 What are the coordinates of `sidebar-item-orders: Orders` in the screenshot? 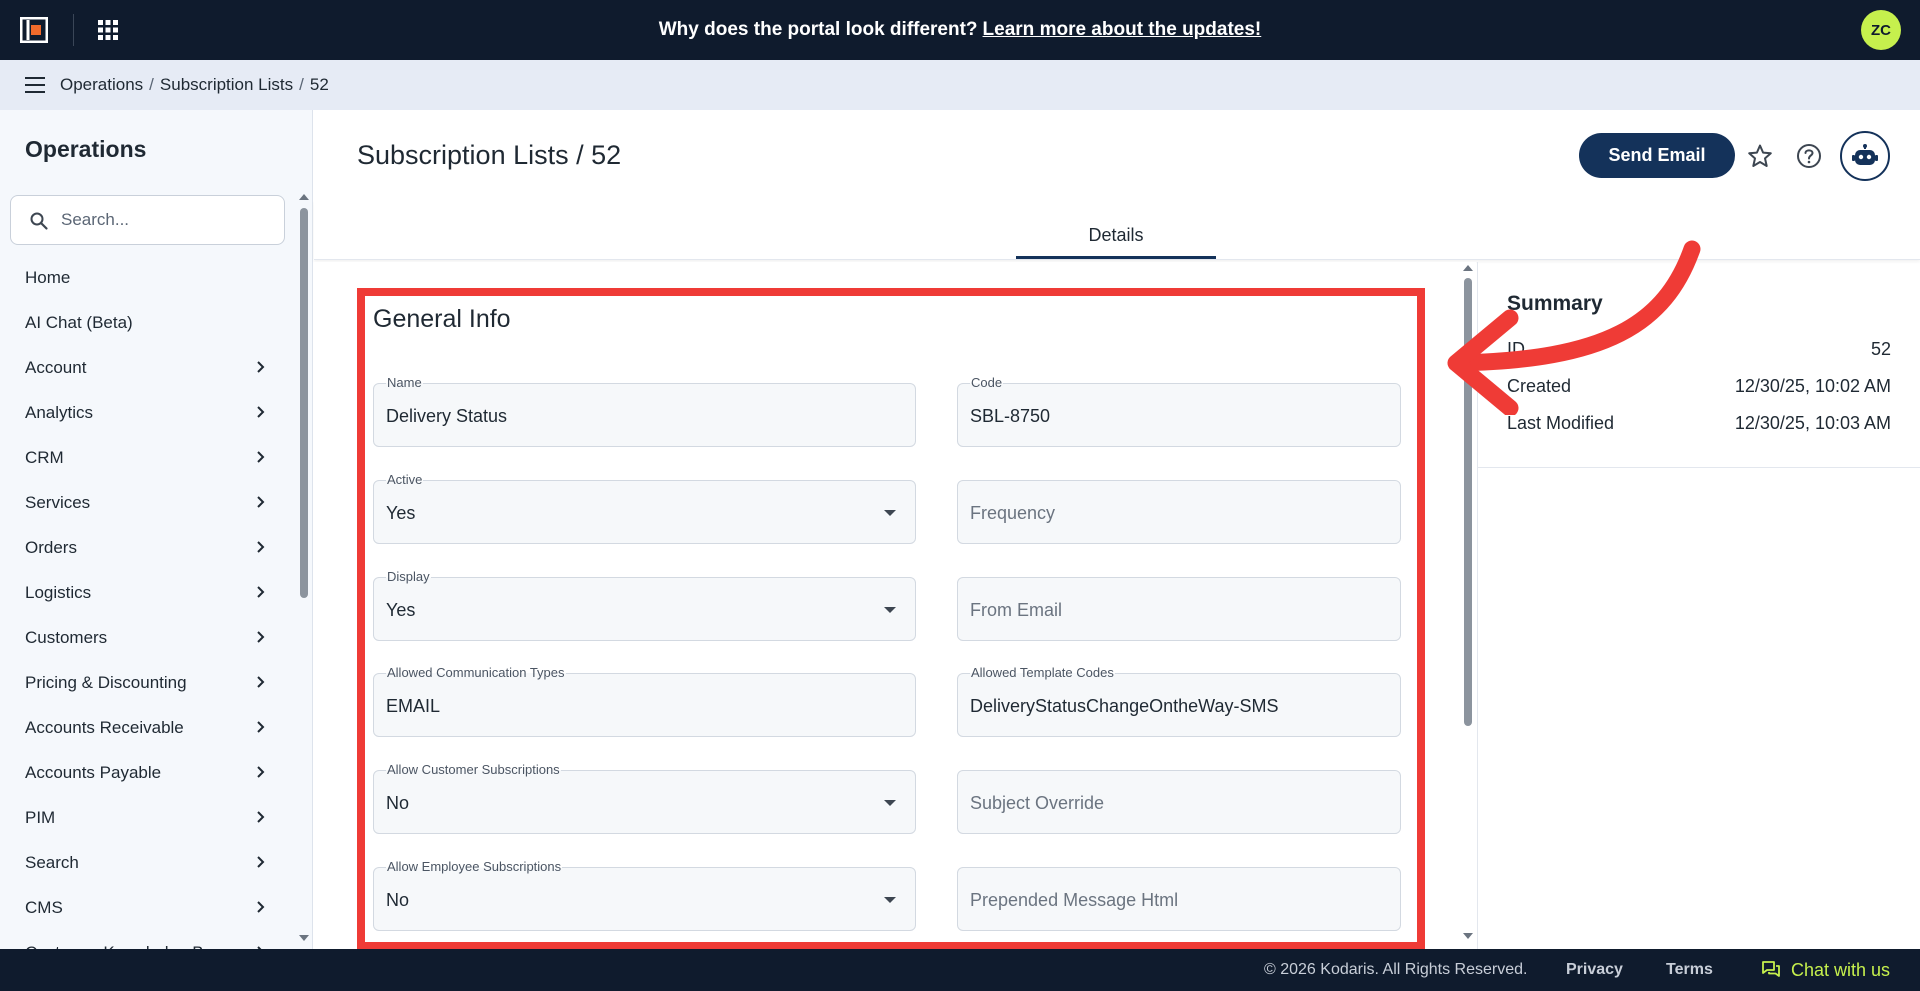 It's located at (145, 547).